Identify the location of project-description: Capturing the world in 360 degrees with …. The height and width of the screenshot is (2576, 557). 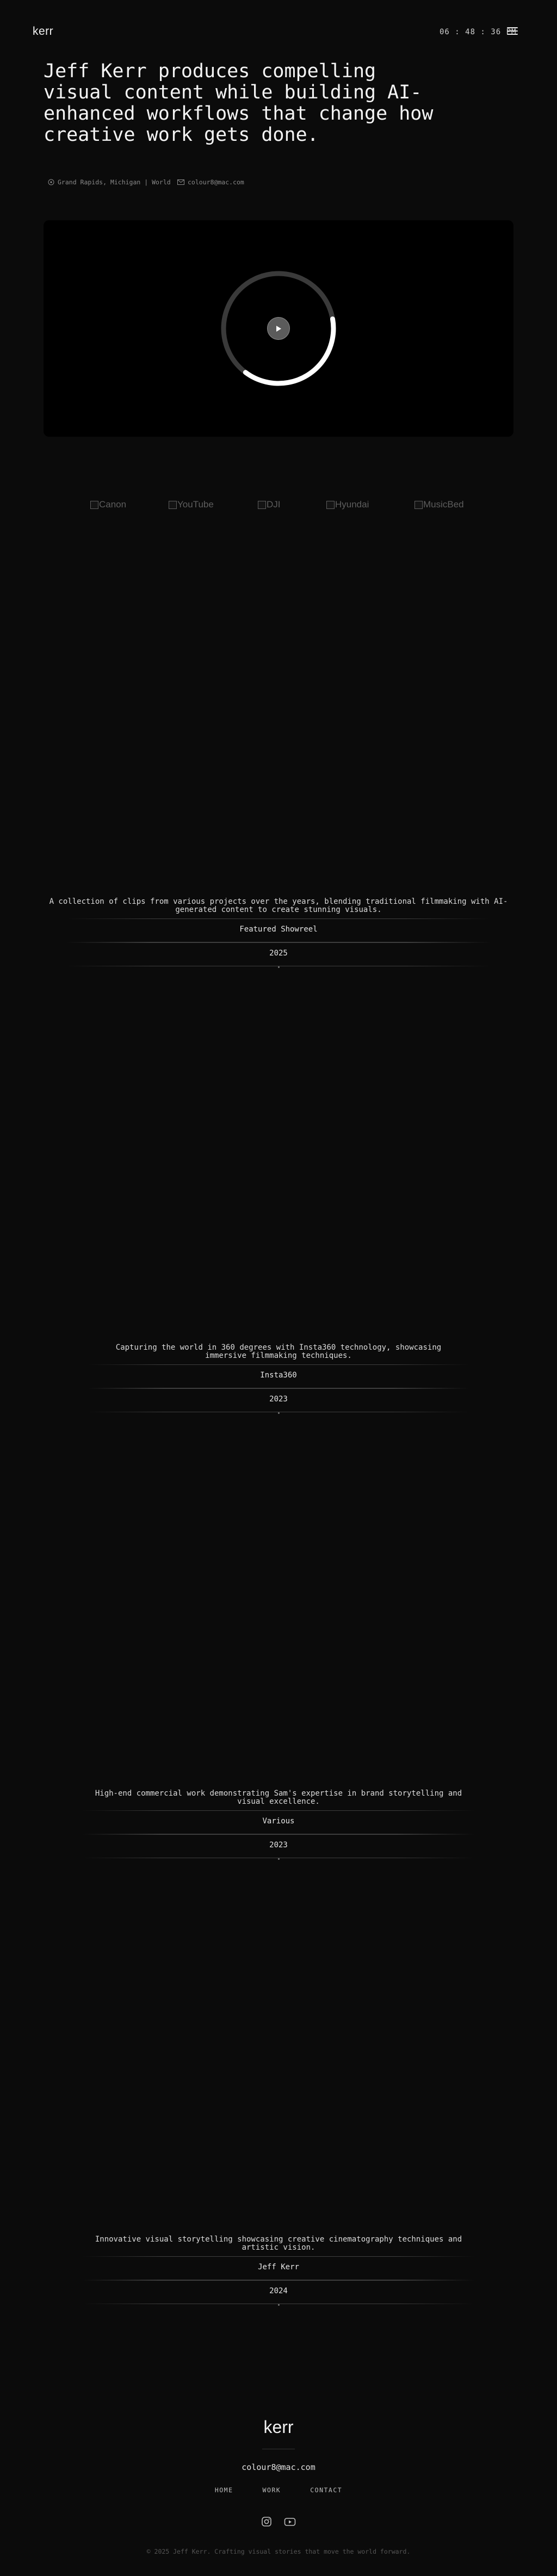
(278, 1351).